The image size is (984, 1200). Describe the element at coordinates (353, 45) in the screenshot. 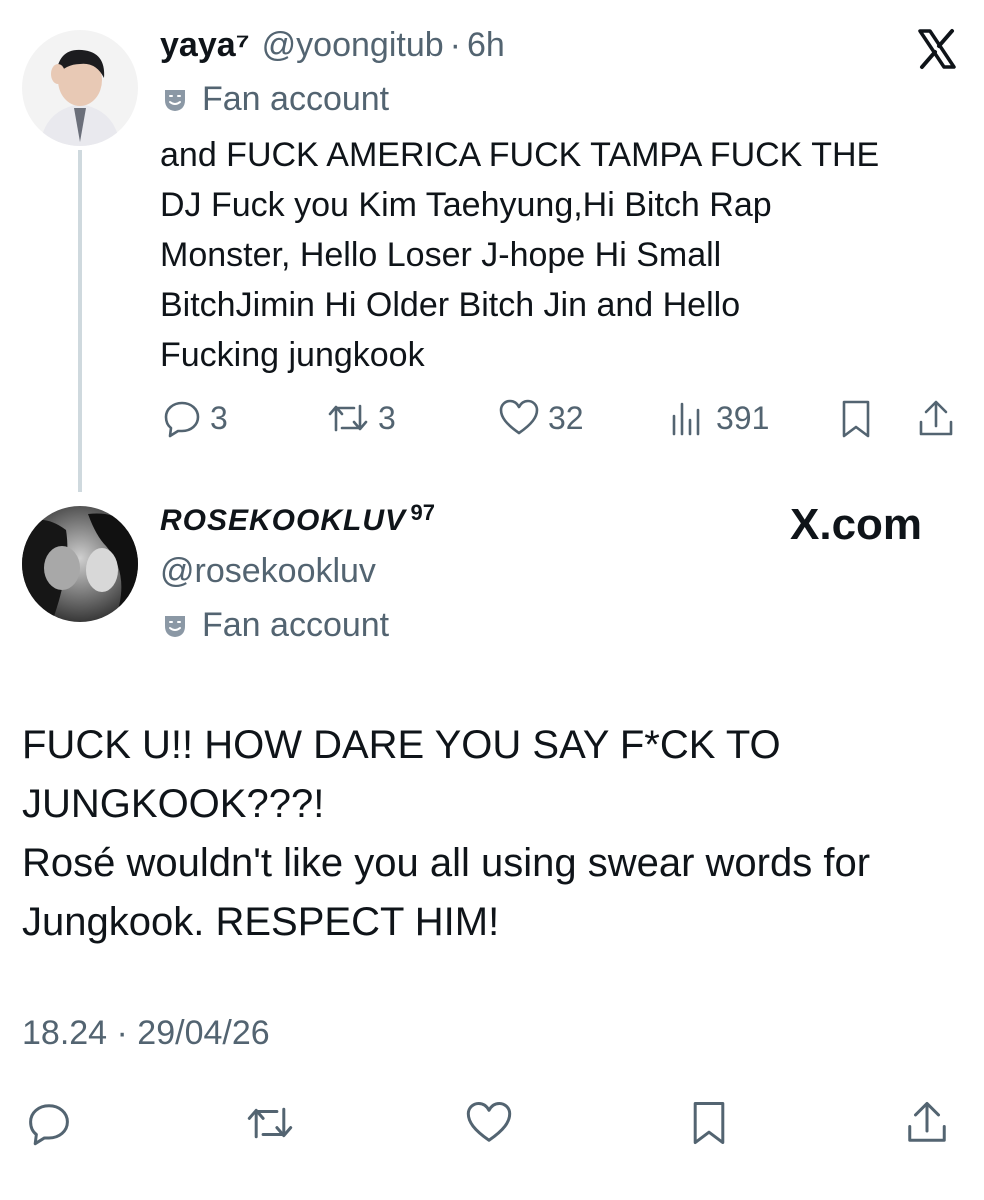

I see `handle: @yoongitub` at that location.